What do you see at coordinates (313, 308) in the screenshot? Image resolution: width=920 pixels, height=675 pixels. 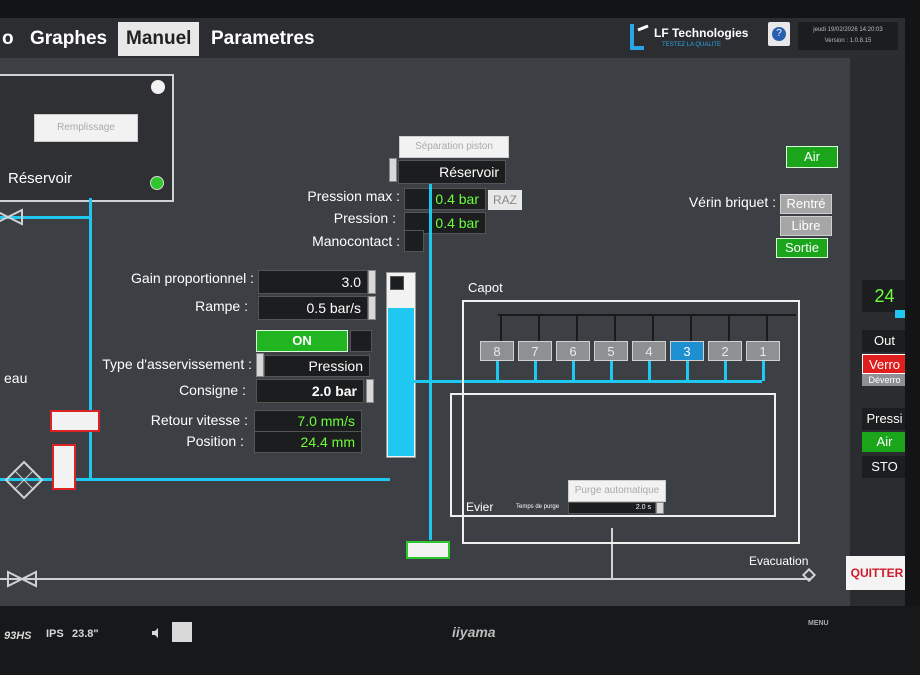 I see `rampe-value: 0.5 bar/s` at bounding box center [313, 308].